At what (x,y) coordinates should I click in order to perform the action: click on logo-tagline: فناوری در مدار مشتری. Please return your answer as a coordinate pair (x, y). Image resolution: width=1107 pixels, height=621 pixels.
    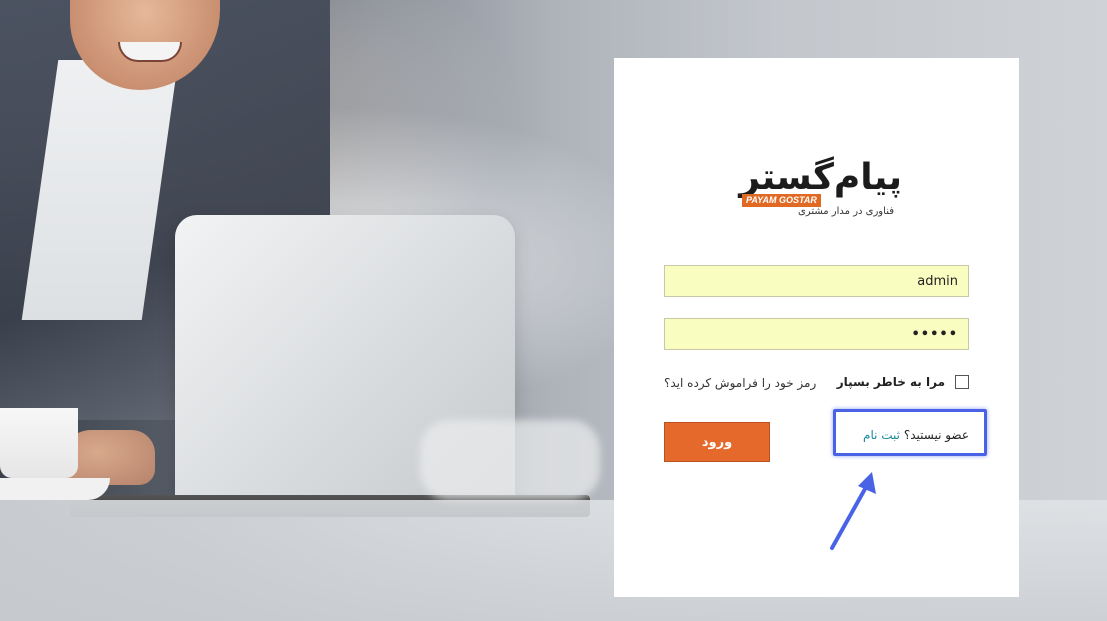
    Looking at the image, I should click on (845, 211).